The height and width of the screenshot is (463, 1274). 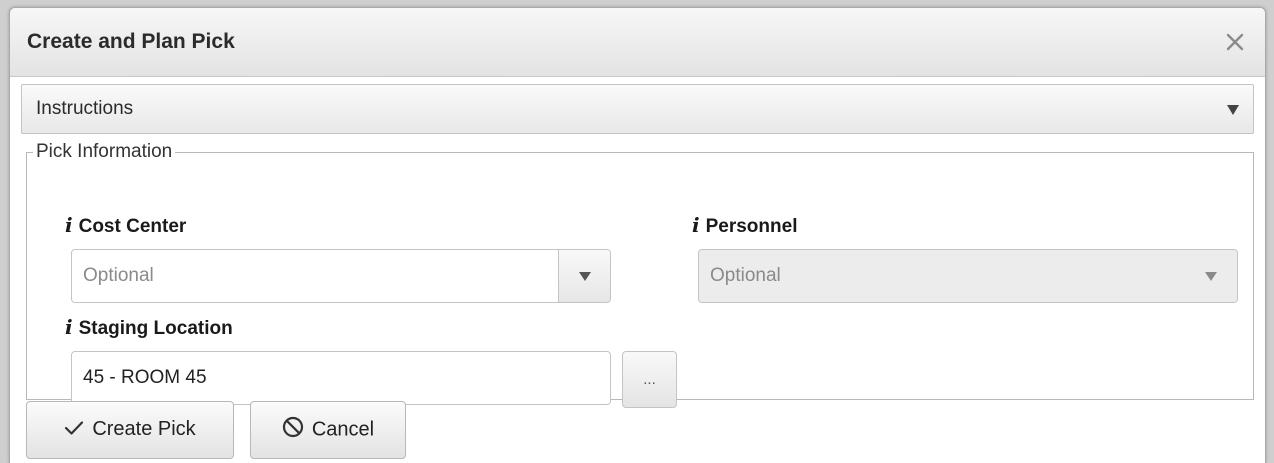 I want to click on instructions-accordion: Instructions, so click(x=637, y=109).